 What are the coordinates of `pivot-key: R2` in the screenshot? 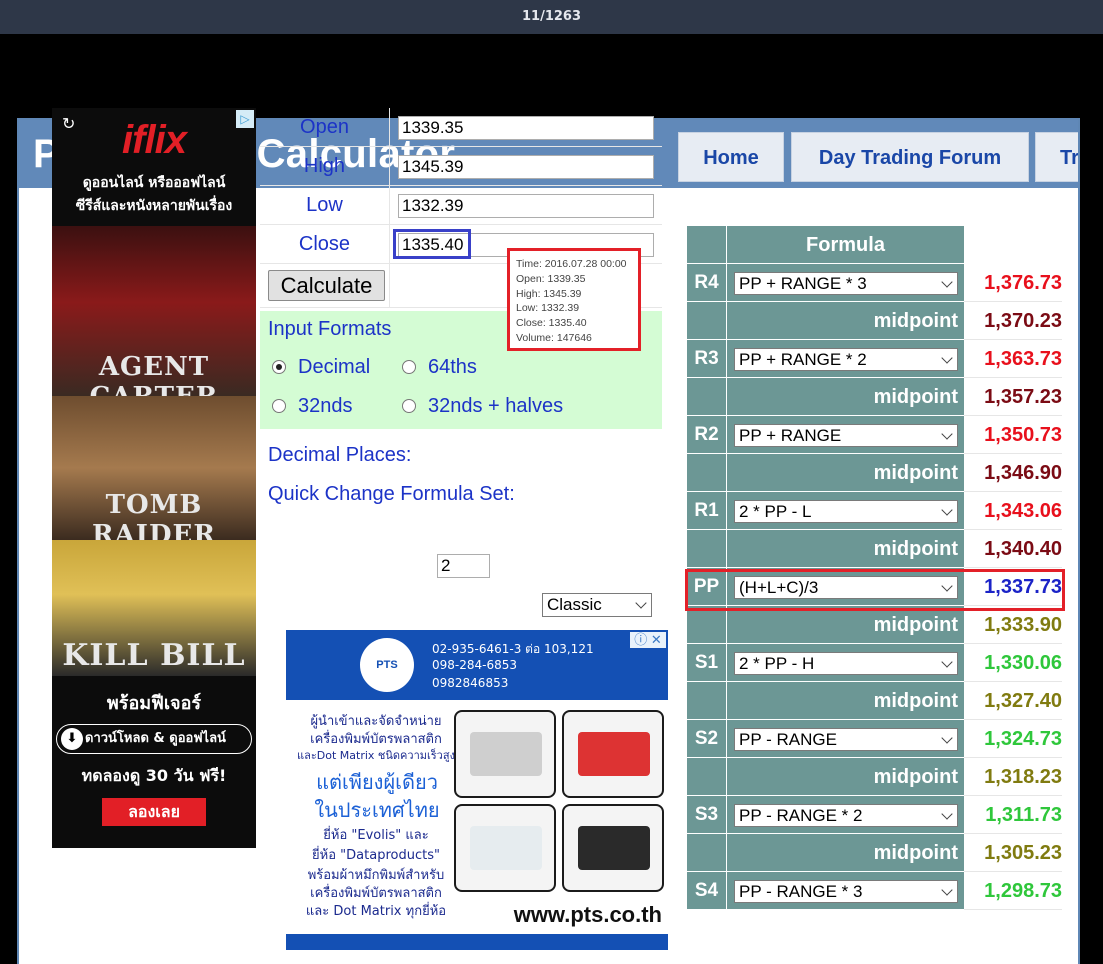 It's located at (707, 435).